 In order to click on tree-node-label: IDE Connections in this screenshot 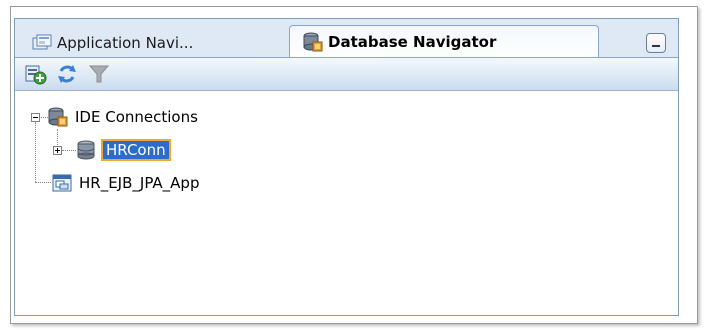, I will do `click(136, 117)`.